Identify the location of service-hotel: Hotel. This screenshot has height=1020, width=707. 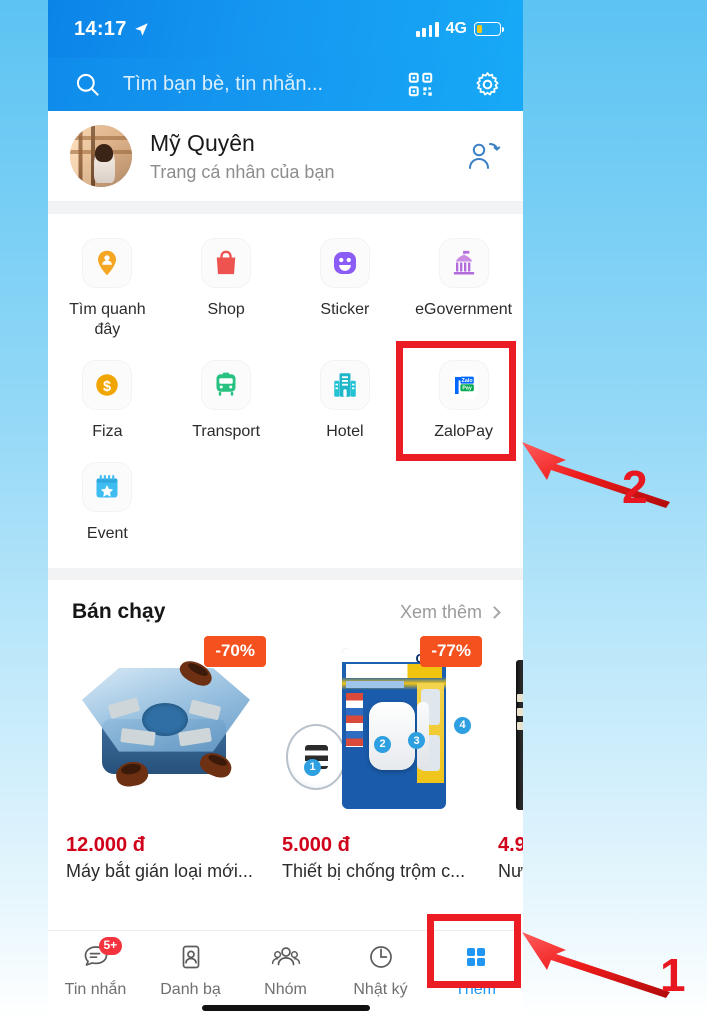
(345, 399).